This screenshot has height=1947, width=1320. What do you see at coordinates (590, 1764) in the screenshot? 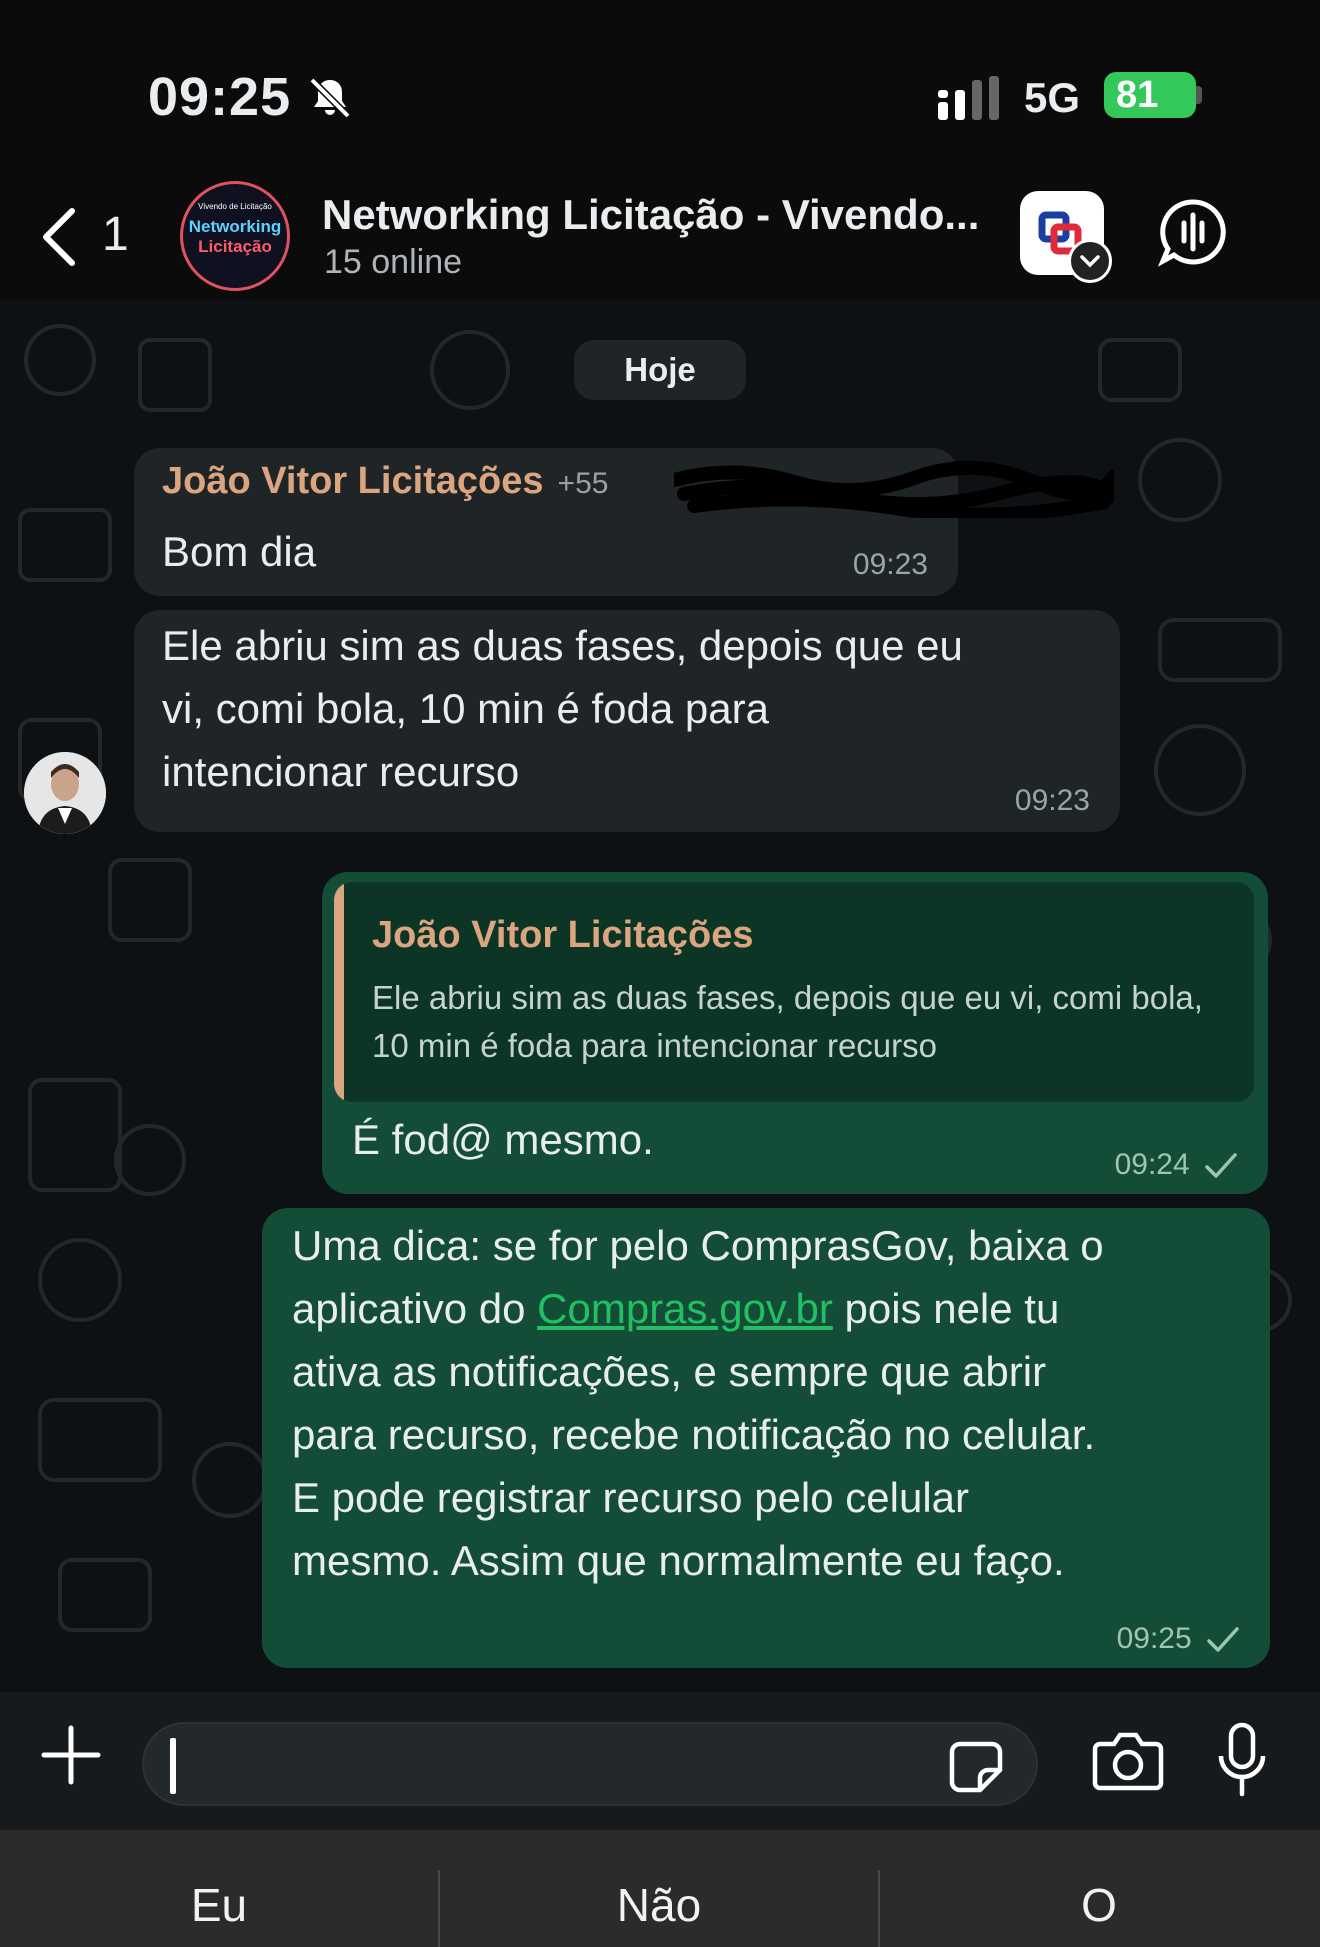
I see `message-input` at bounding box center [590, 1764].